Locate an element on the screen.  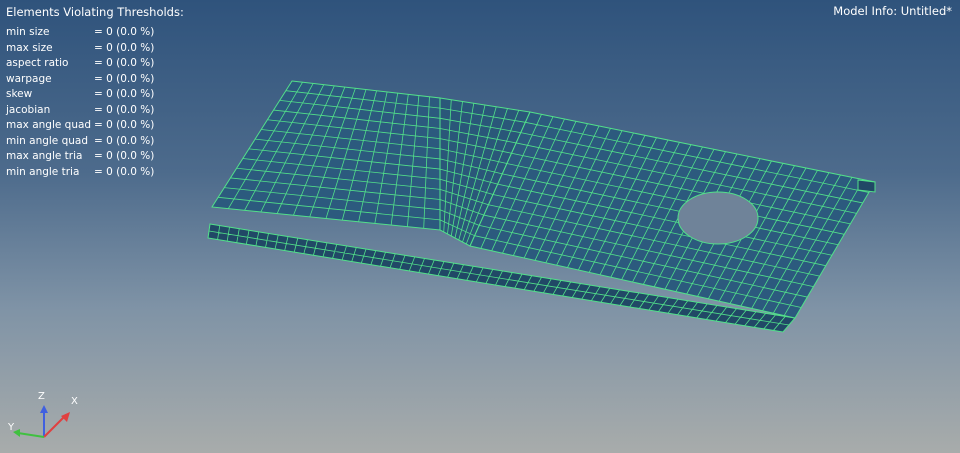
metric-row: aspect ratio = 0 (0.0 %) is located at coordinates (90, 64).